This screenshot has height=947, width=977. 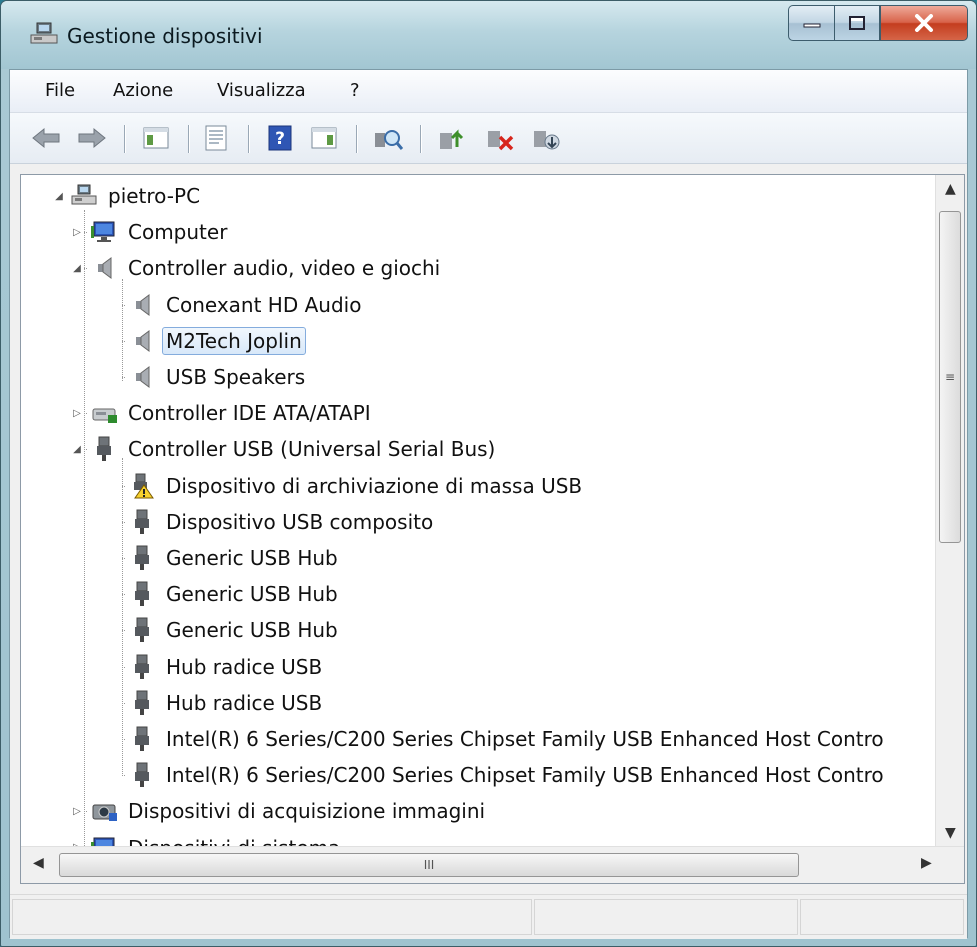 What do you see at coordinates (488, 91) in the screenshot?
I see `menu-bar: File Azione Visualizza ?` at bounding box center [488, 91].